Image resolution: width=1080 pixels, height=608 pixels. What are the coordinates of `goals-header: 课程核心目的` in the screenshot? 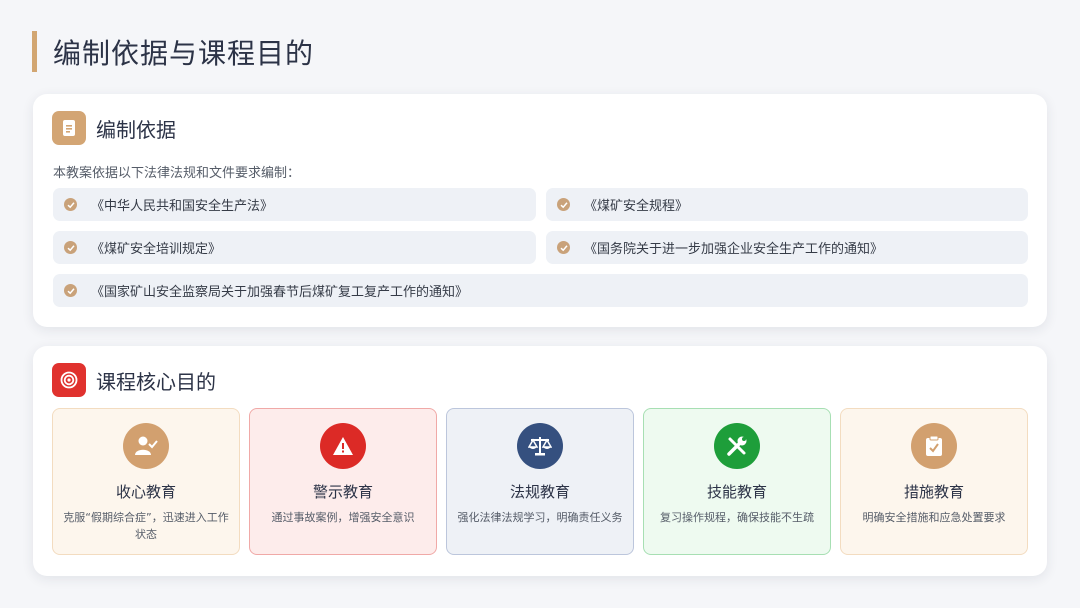 It's located at (134, 380).